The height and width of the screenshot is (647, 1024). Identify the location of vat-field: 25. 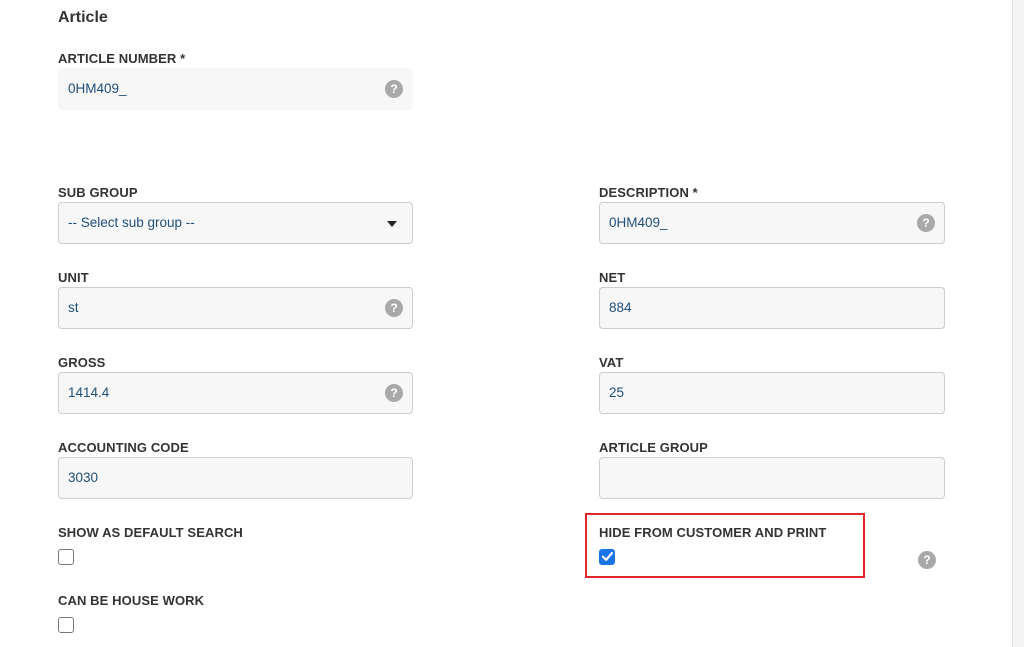
(772, 393).